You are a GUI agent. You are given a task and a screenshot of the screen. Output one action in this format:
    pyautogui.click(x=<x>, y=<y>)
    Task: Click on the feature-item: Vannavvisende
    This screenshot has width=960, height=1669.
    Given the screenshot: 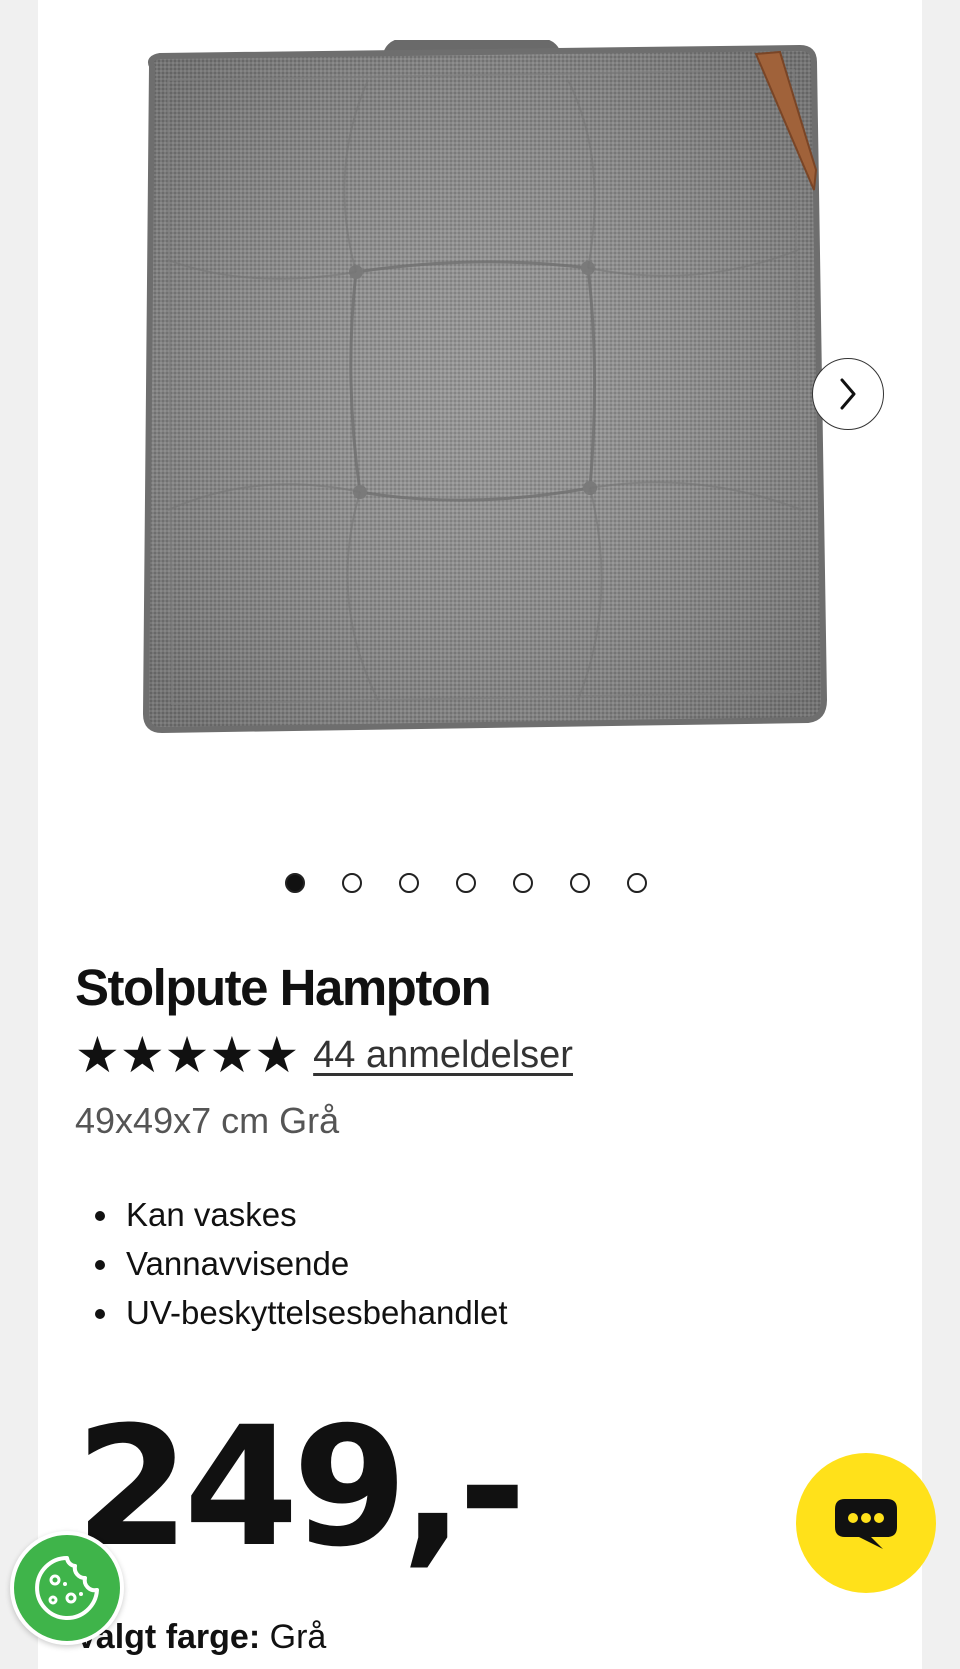 What is the action you would take?
    pyautogui.click(x=315, y=1263)
    